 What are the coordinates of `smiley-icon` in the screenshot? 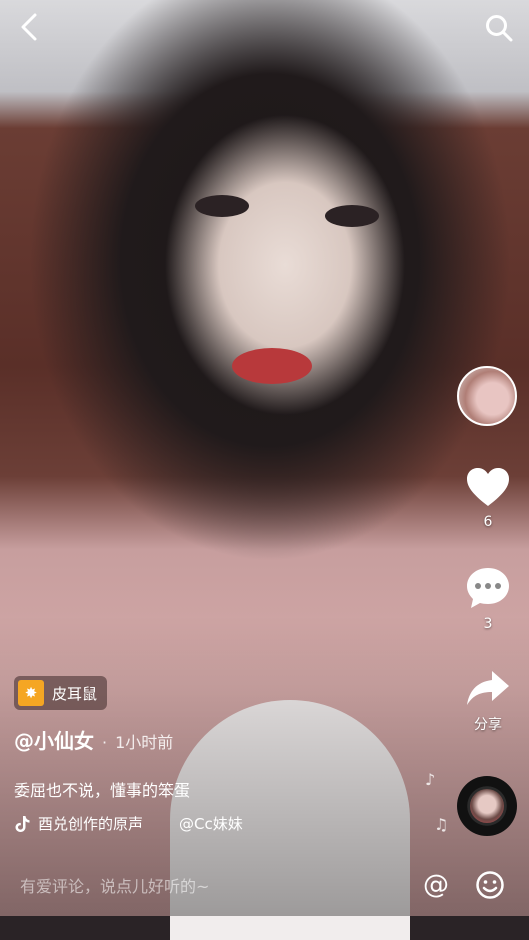 It's located at (490, 885).